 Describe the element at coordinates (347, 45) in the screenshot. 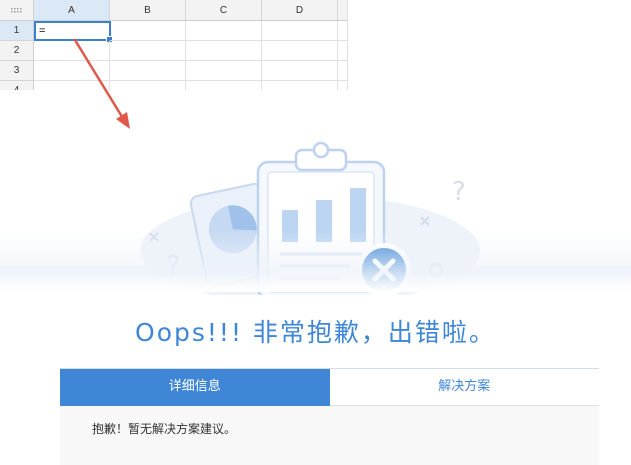

I see `sheet-edge` at that location.